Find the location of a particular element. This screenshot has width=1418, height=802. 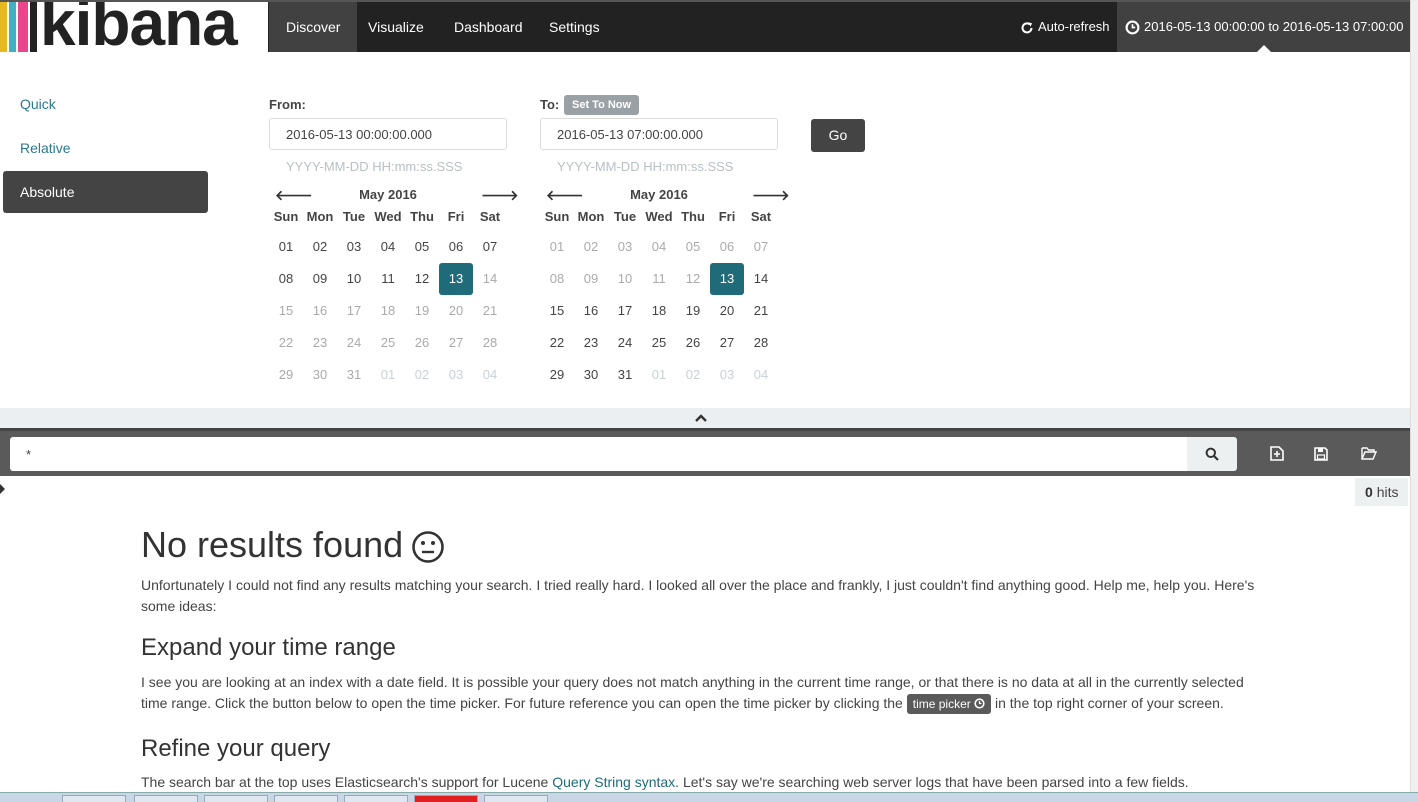

kibana-logo: kibana is located at coordinates (134, 27).